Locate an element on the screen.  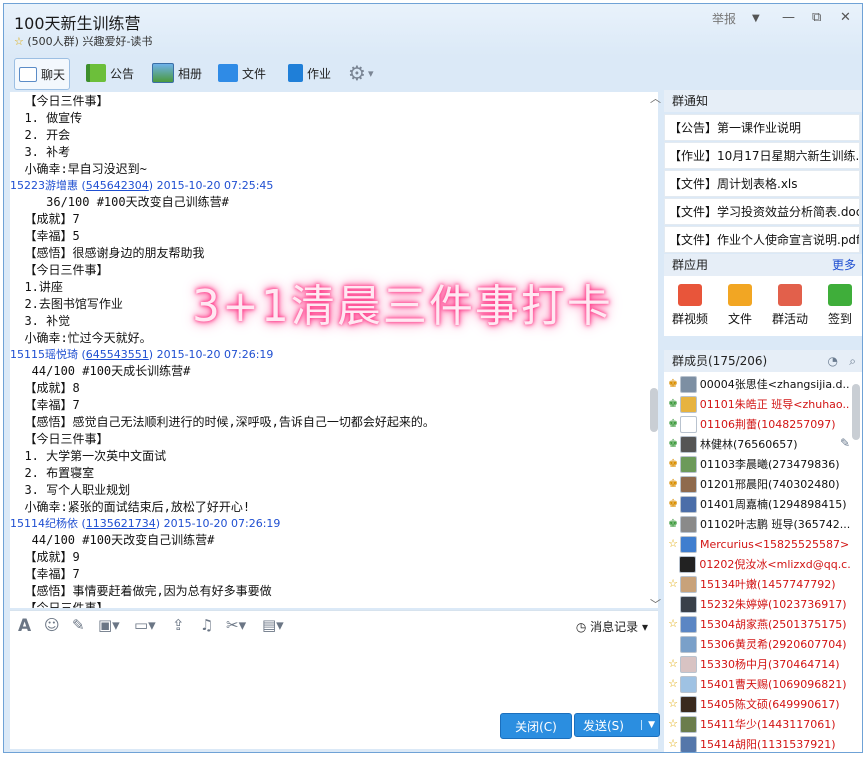
message-timestamp: 2015-10-20 07:26:19 is located at coordinates (215, 354).